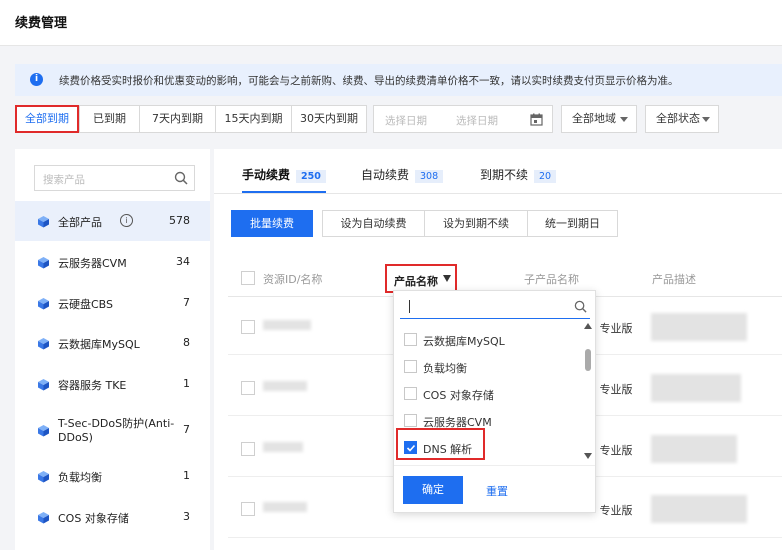 This screenshot has height=550, width=782. What do you see at coordinates (186, 302) in the screenshot?
I see `sidebar-item-count: 7` at bounding box center [186, 302].